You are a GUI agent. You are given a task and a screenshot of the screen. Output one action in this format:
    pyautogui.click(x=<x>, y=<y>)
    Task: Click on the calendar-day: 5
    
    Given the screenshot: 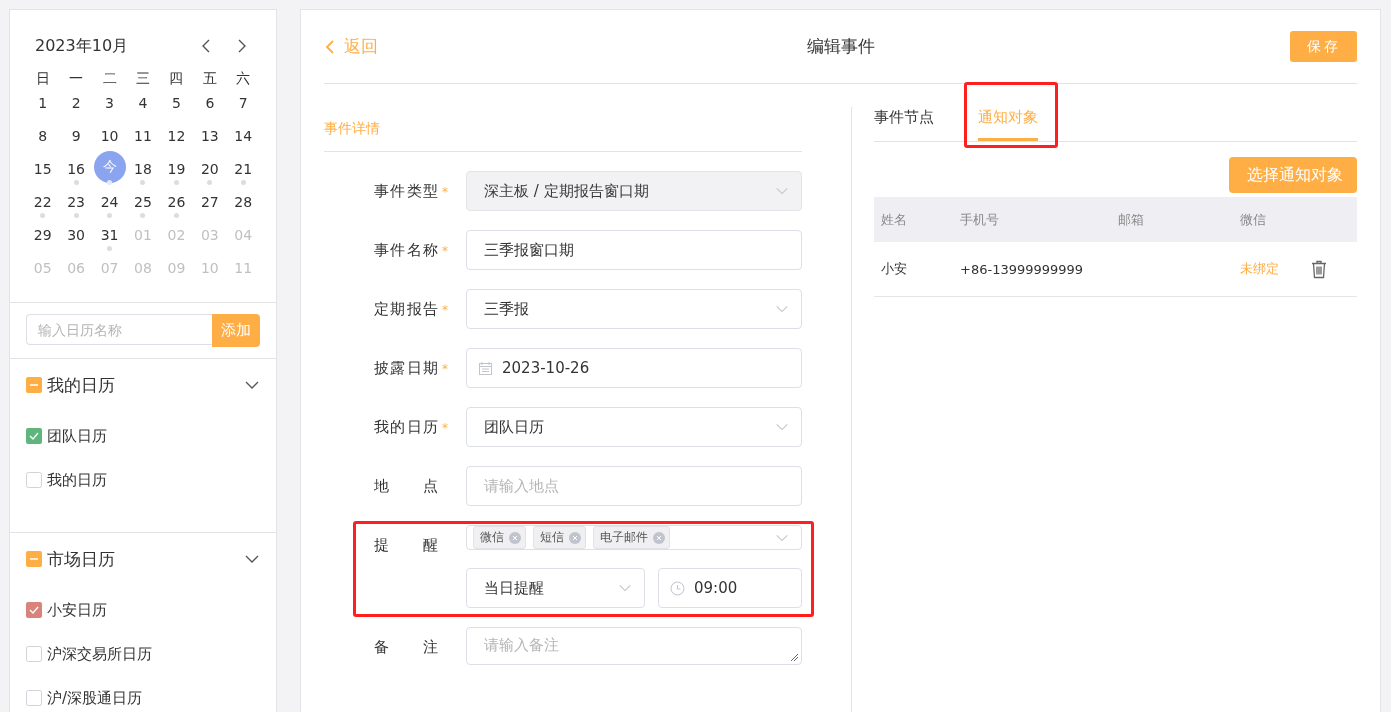 What is the action you would take?
    pyautogui.click(x=176, y=103)
    